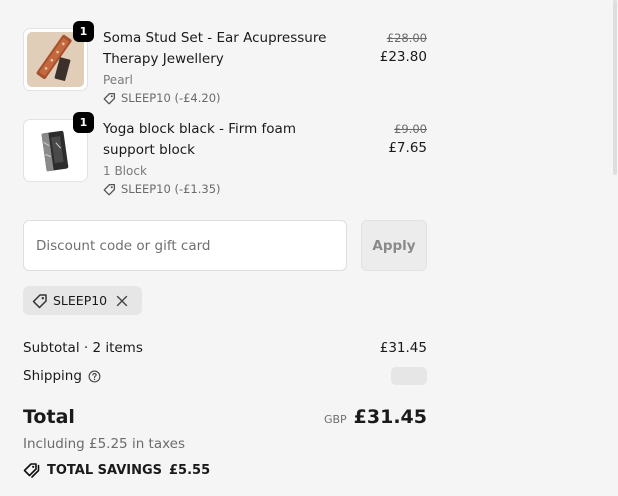 This screenshot has width=618, height=496. I want to click on item-discount-text: SLEEP10 (-£1.35), so click(171, 189).